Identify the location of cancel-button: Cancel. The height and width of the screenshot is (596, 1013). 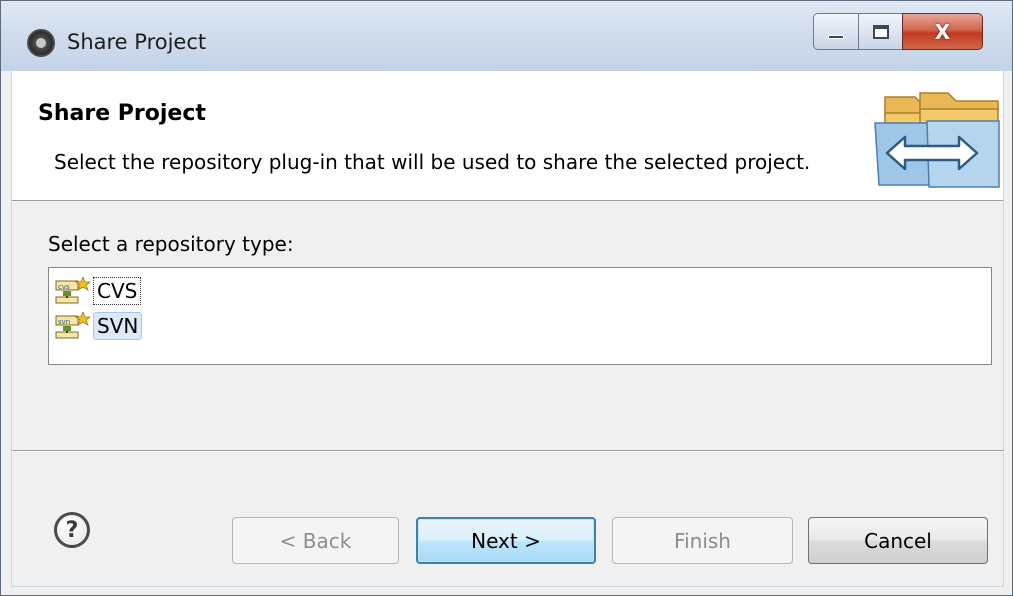
(898, 540).